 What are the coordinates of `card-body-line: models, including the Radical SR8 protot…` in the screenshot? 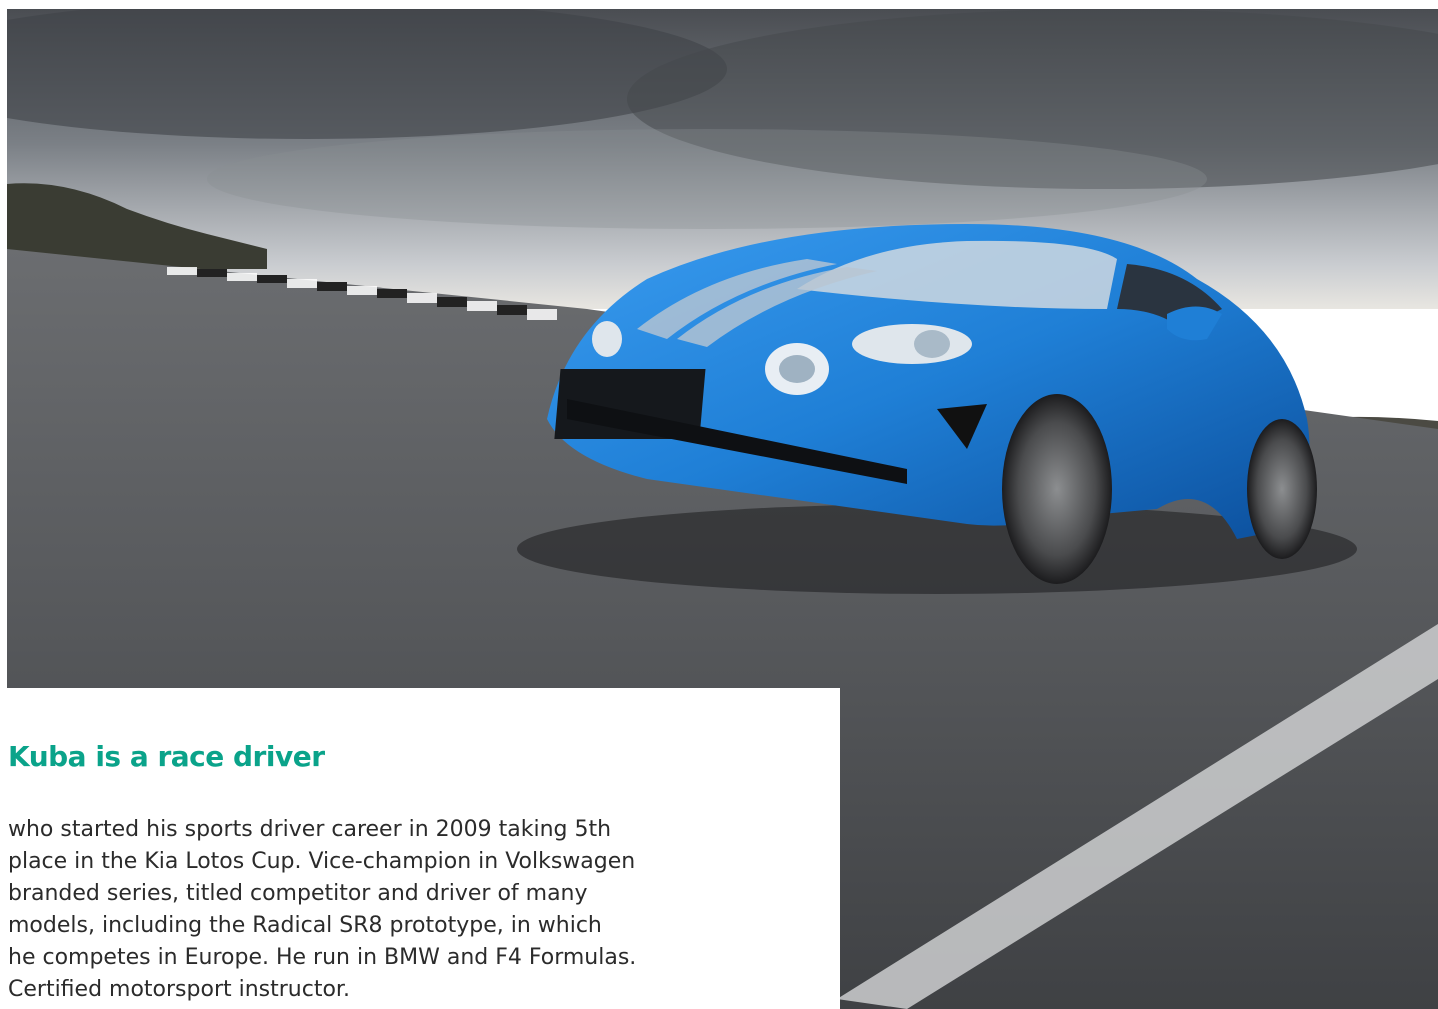 It's located at (305, 925).